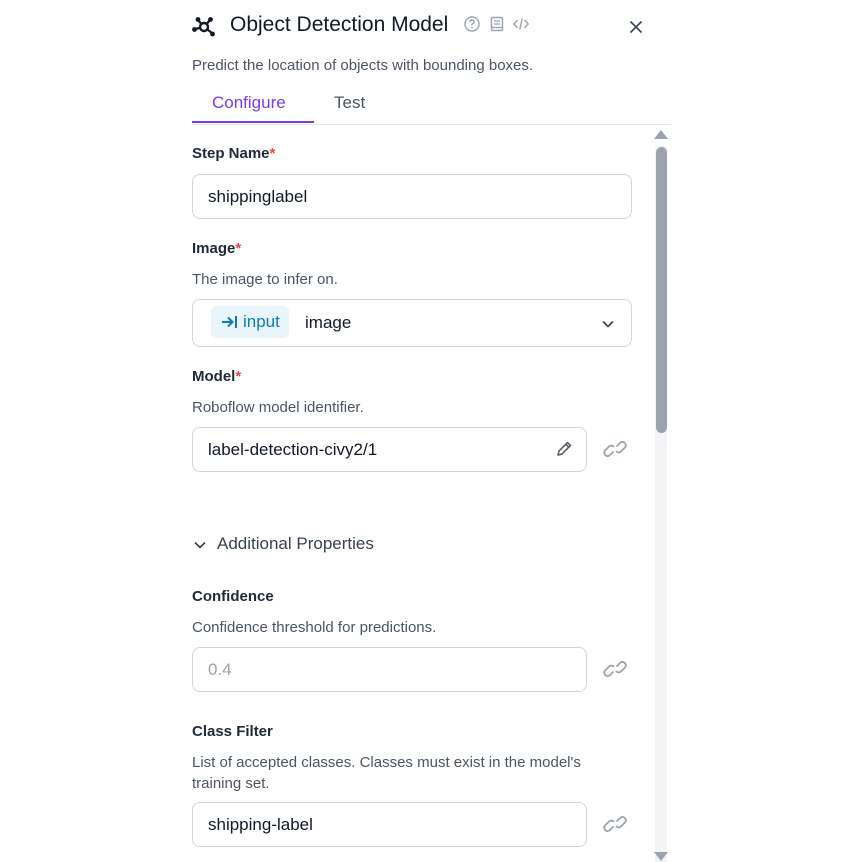 This screenshot has width=849, height=862. Describe the element at coordinates (497, 24) in the screenshot. I see `docs-book-icon` at that location.